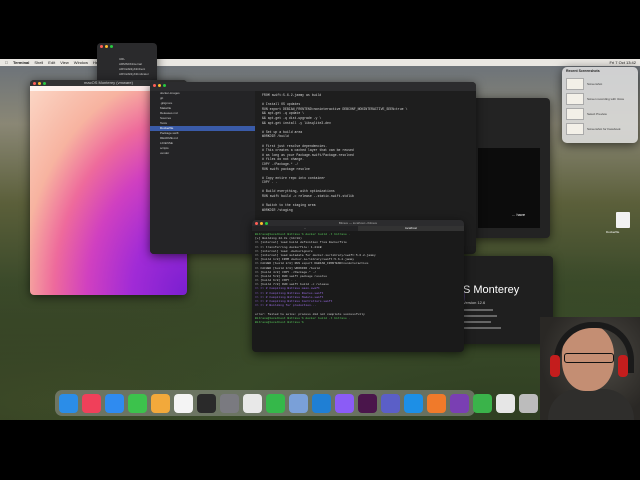 The image size is (640, 480). I want to click on finder-item: ARVisibilityKitIndicator, so click(127, 74).